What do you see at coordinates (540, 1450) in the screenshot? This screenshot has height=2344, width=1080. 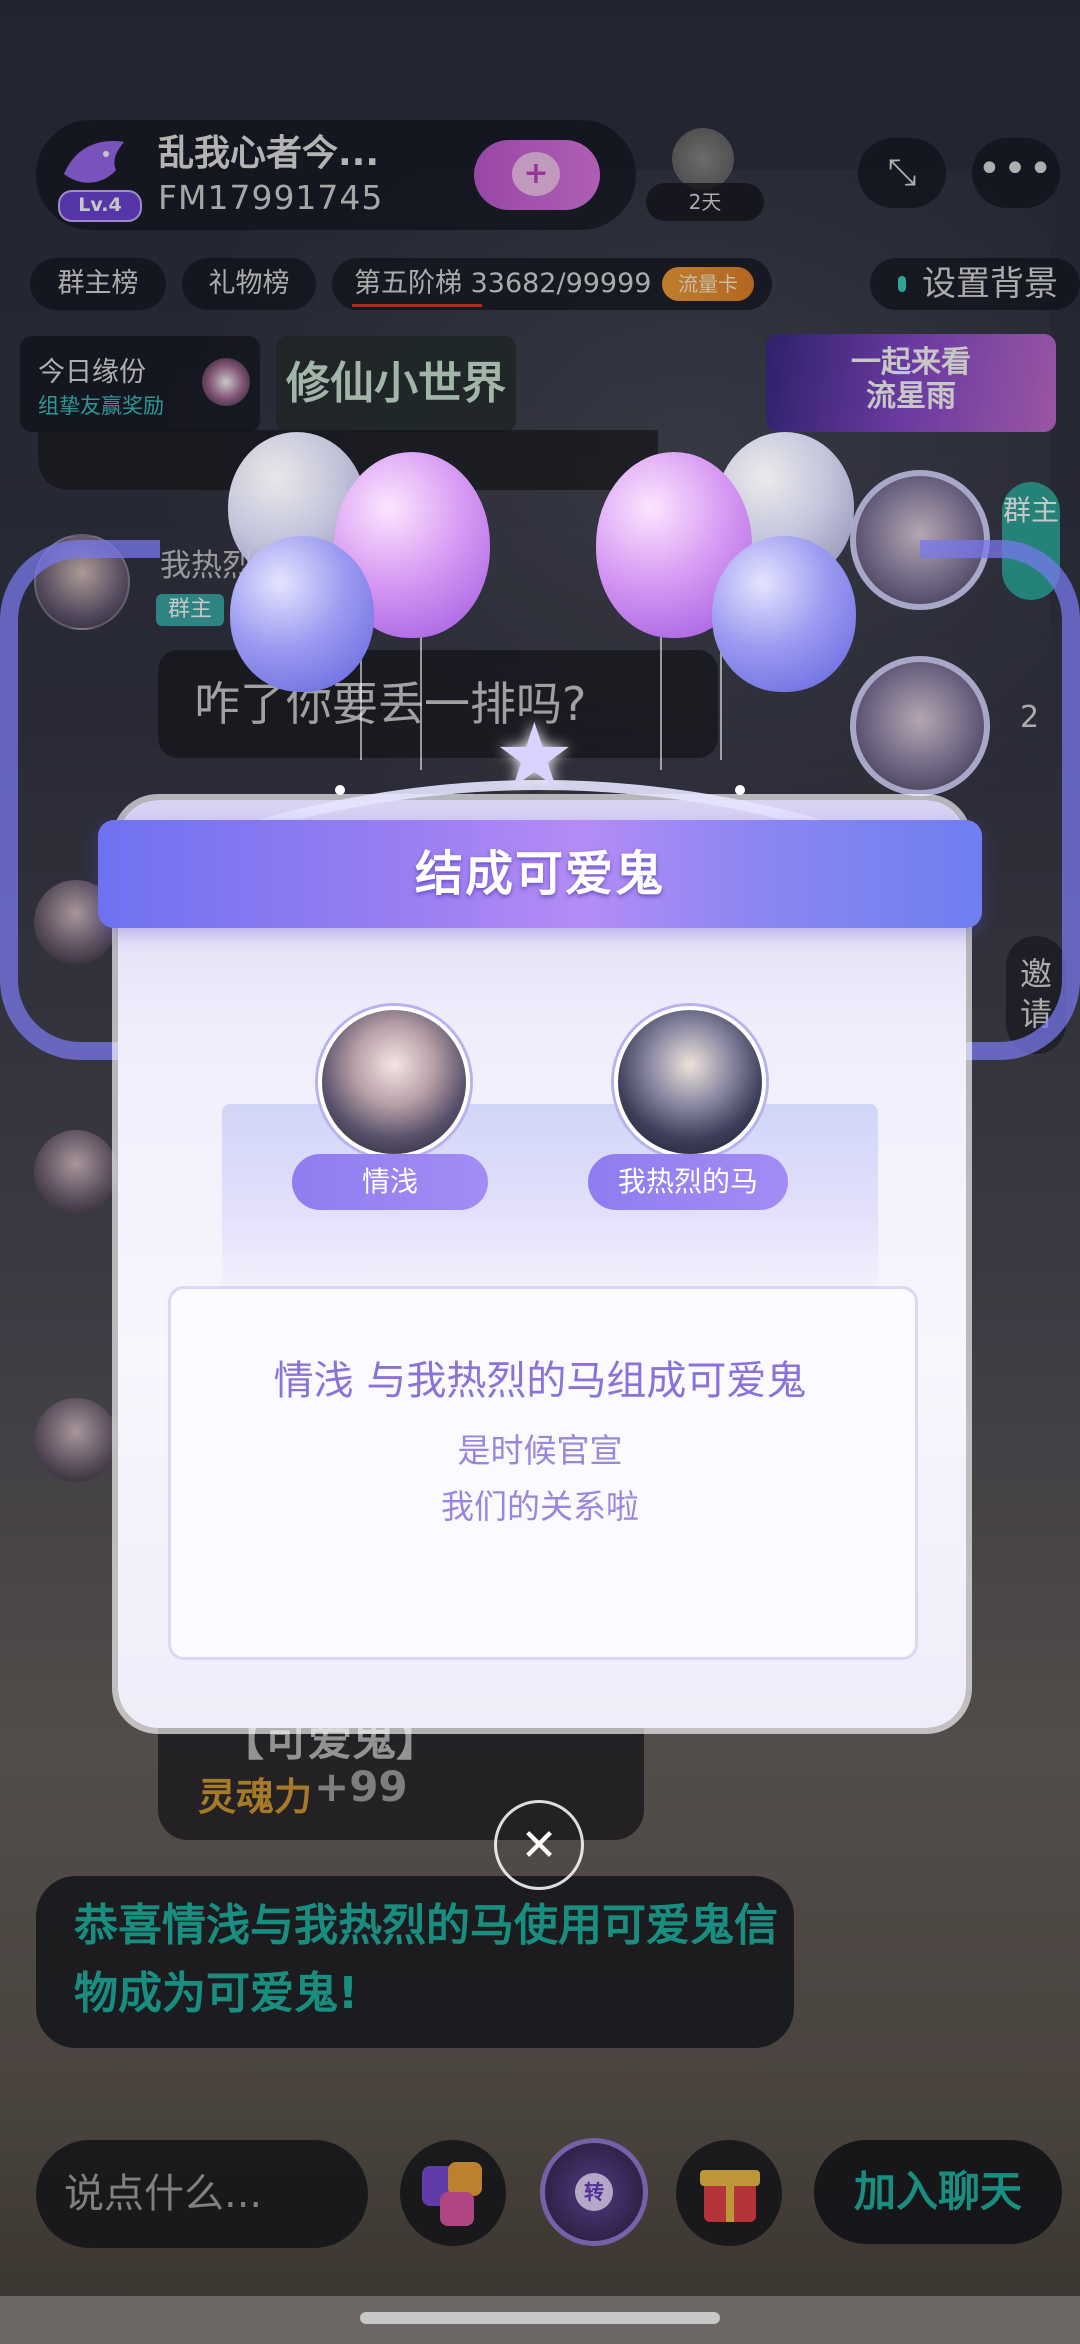 I see `announcement-line2: 是时候官宣` at bounding box center [540, 1450].